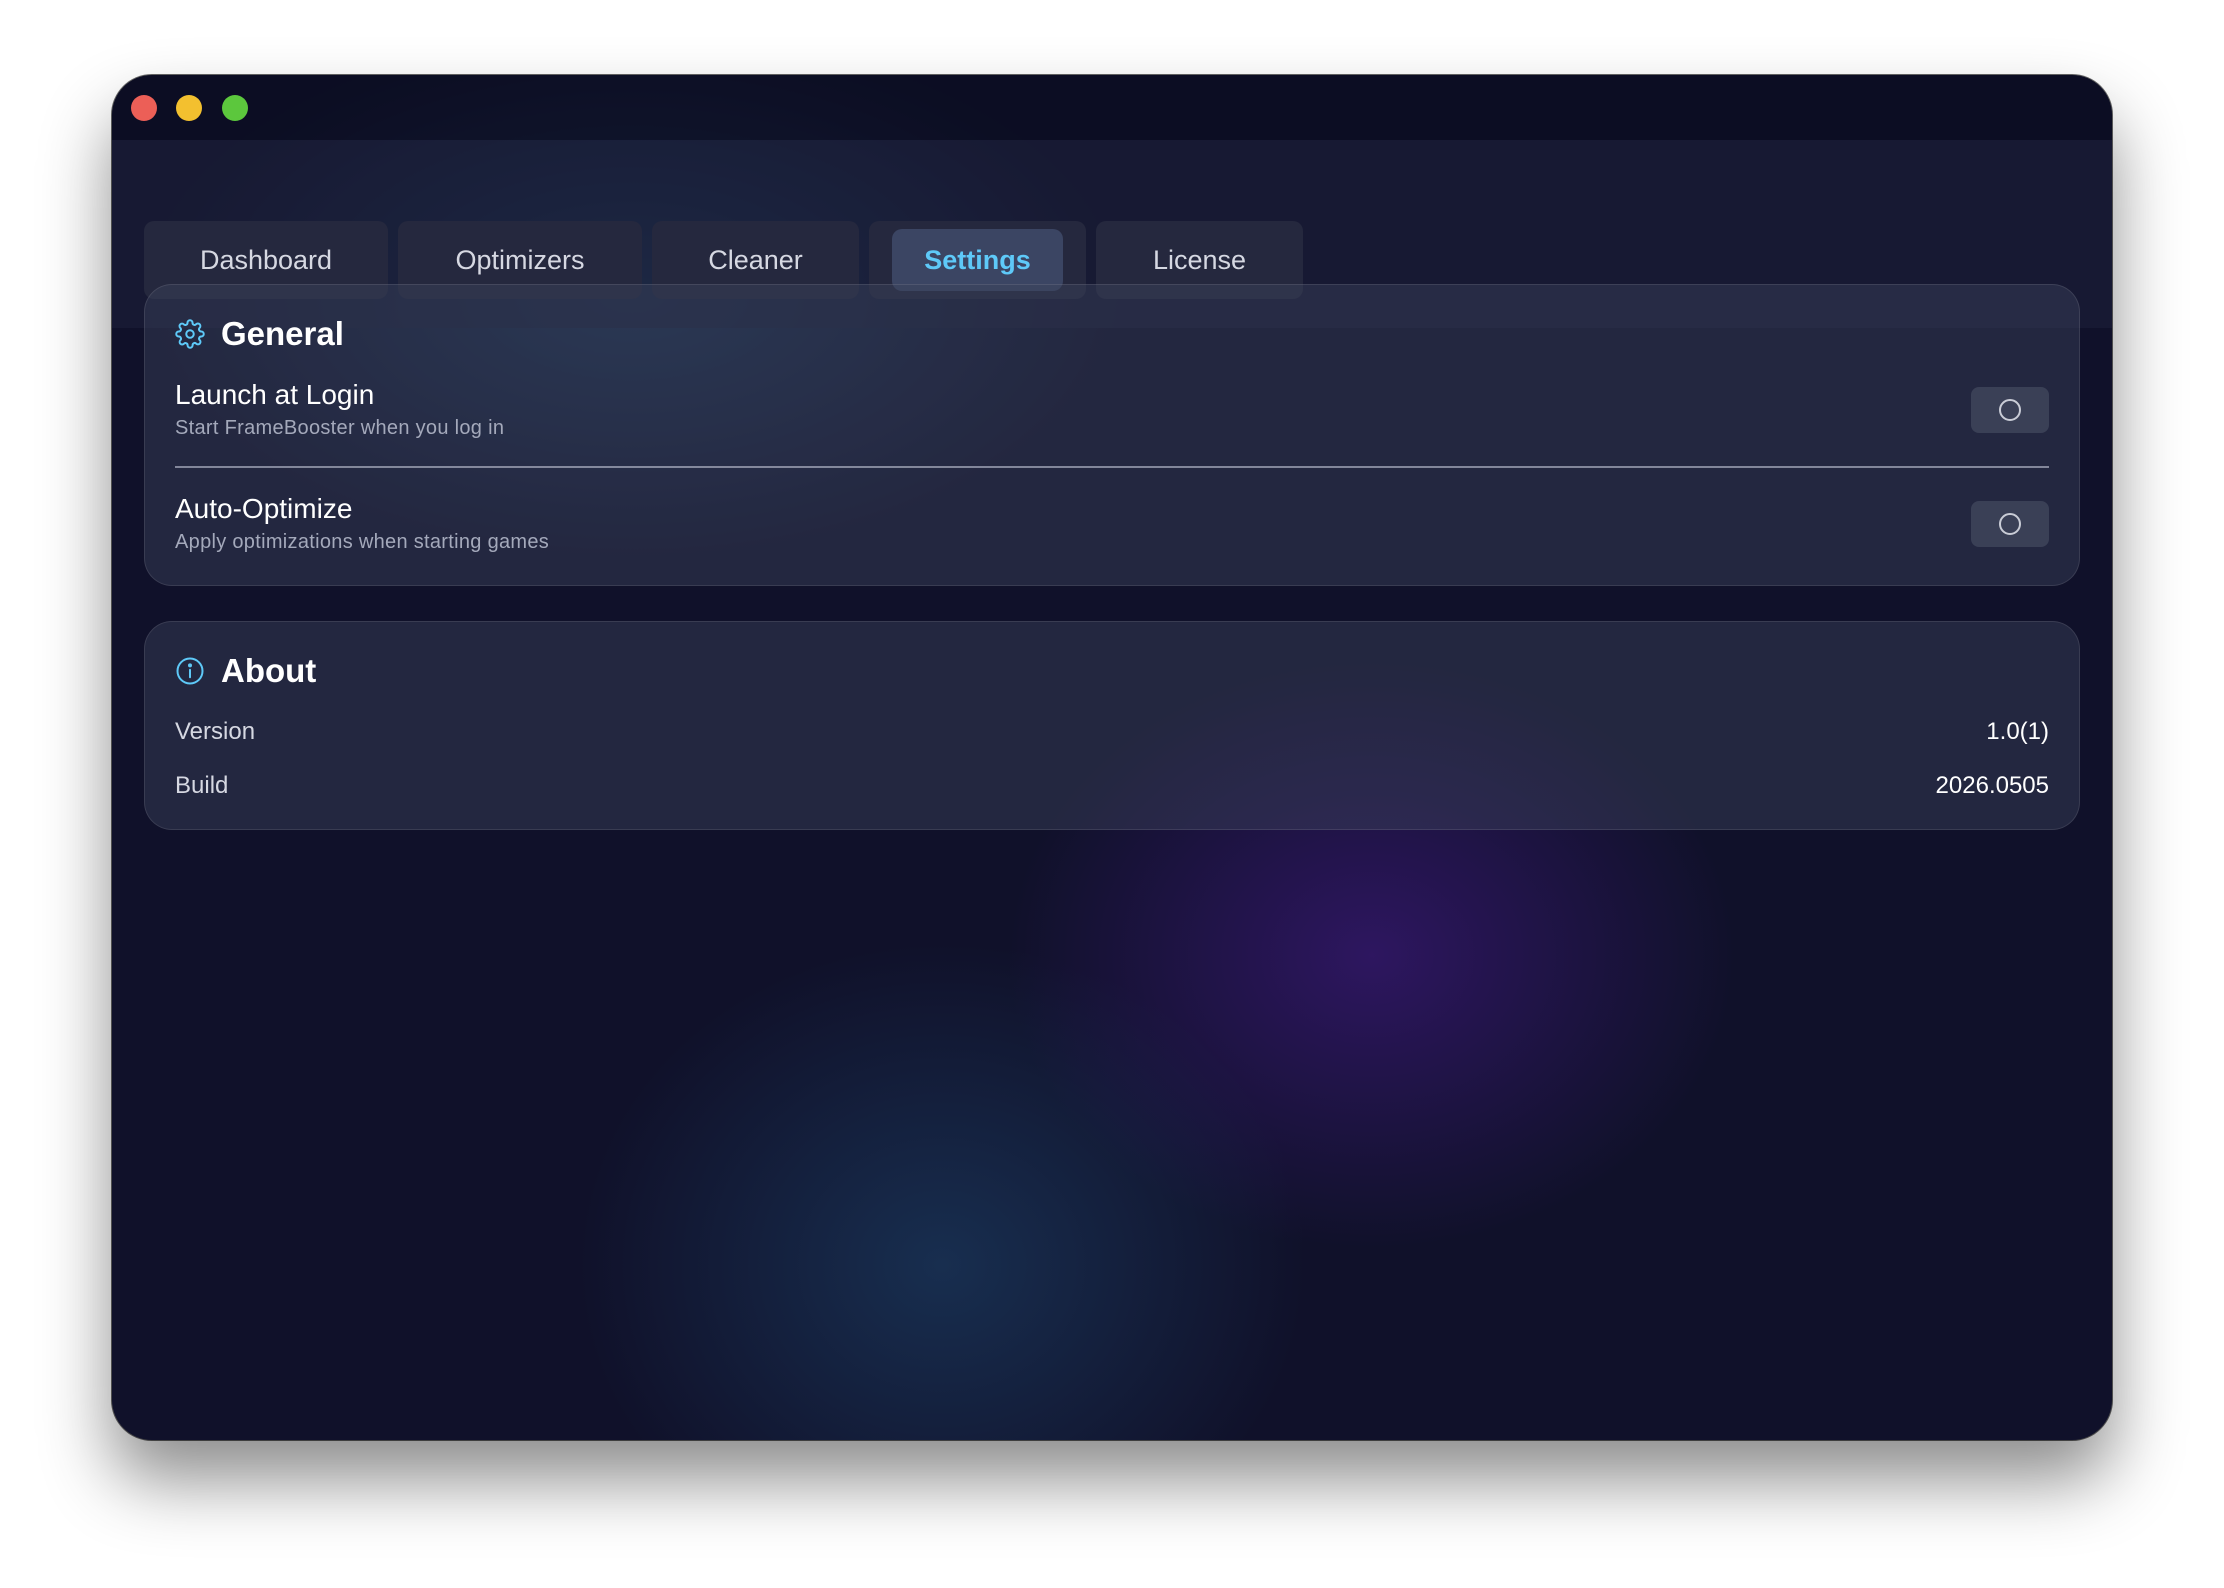 This screenshot has width=2224, height=1588. Describe the element at coordinates (1112, 467) in the screenshot. I see `divider` at that location.